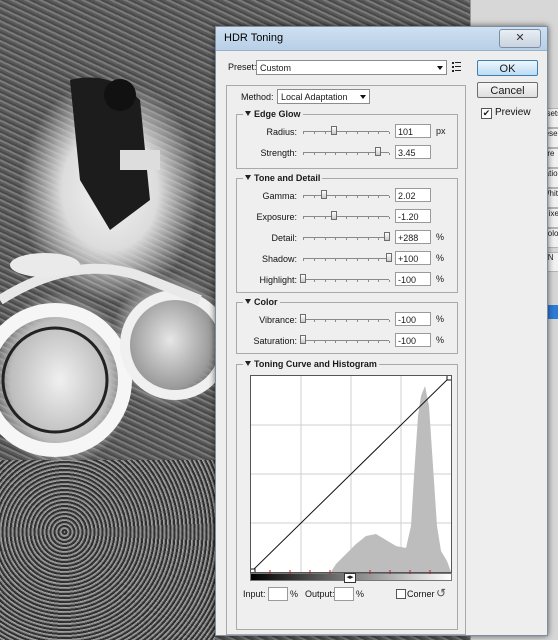  I want to click on highlight-input: -100, so click(413, 279).